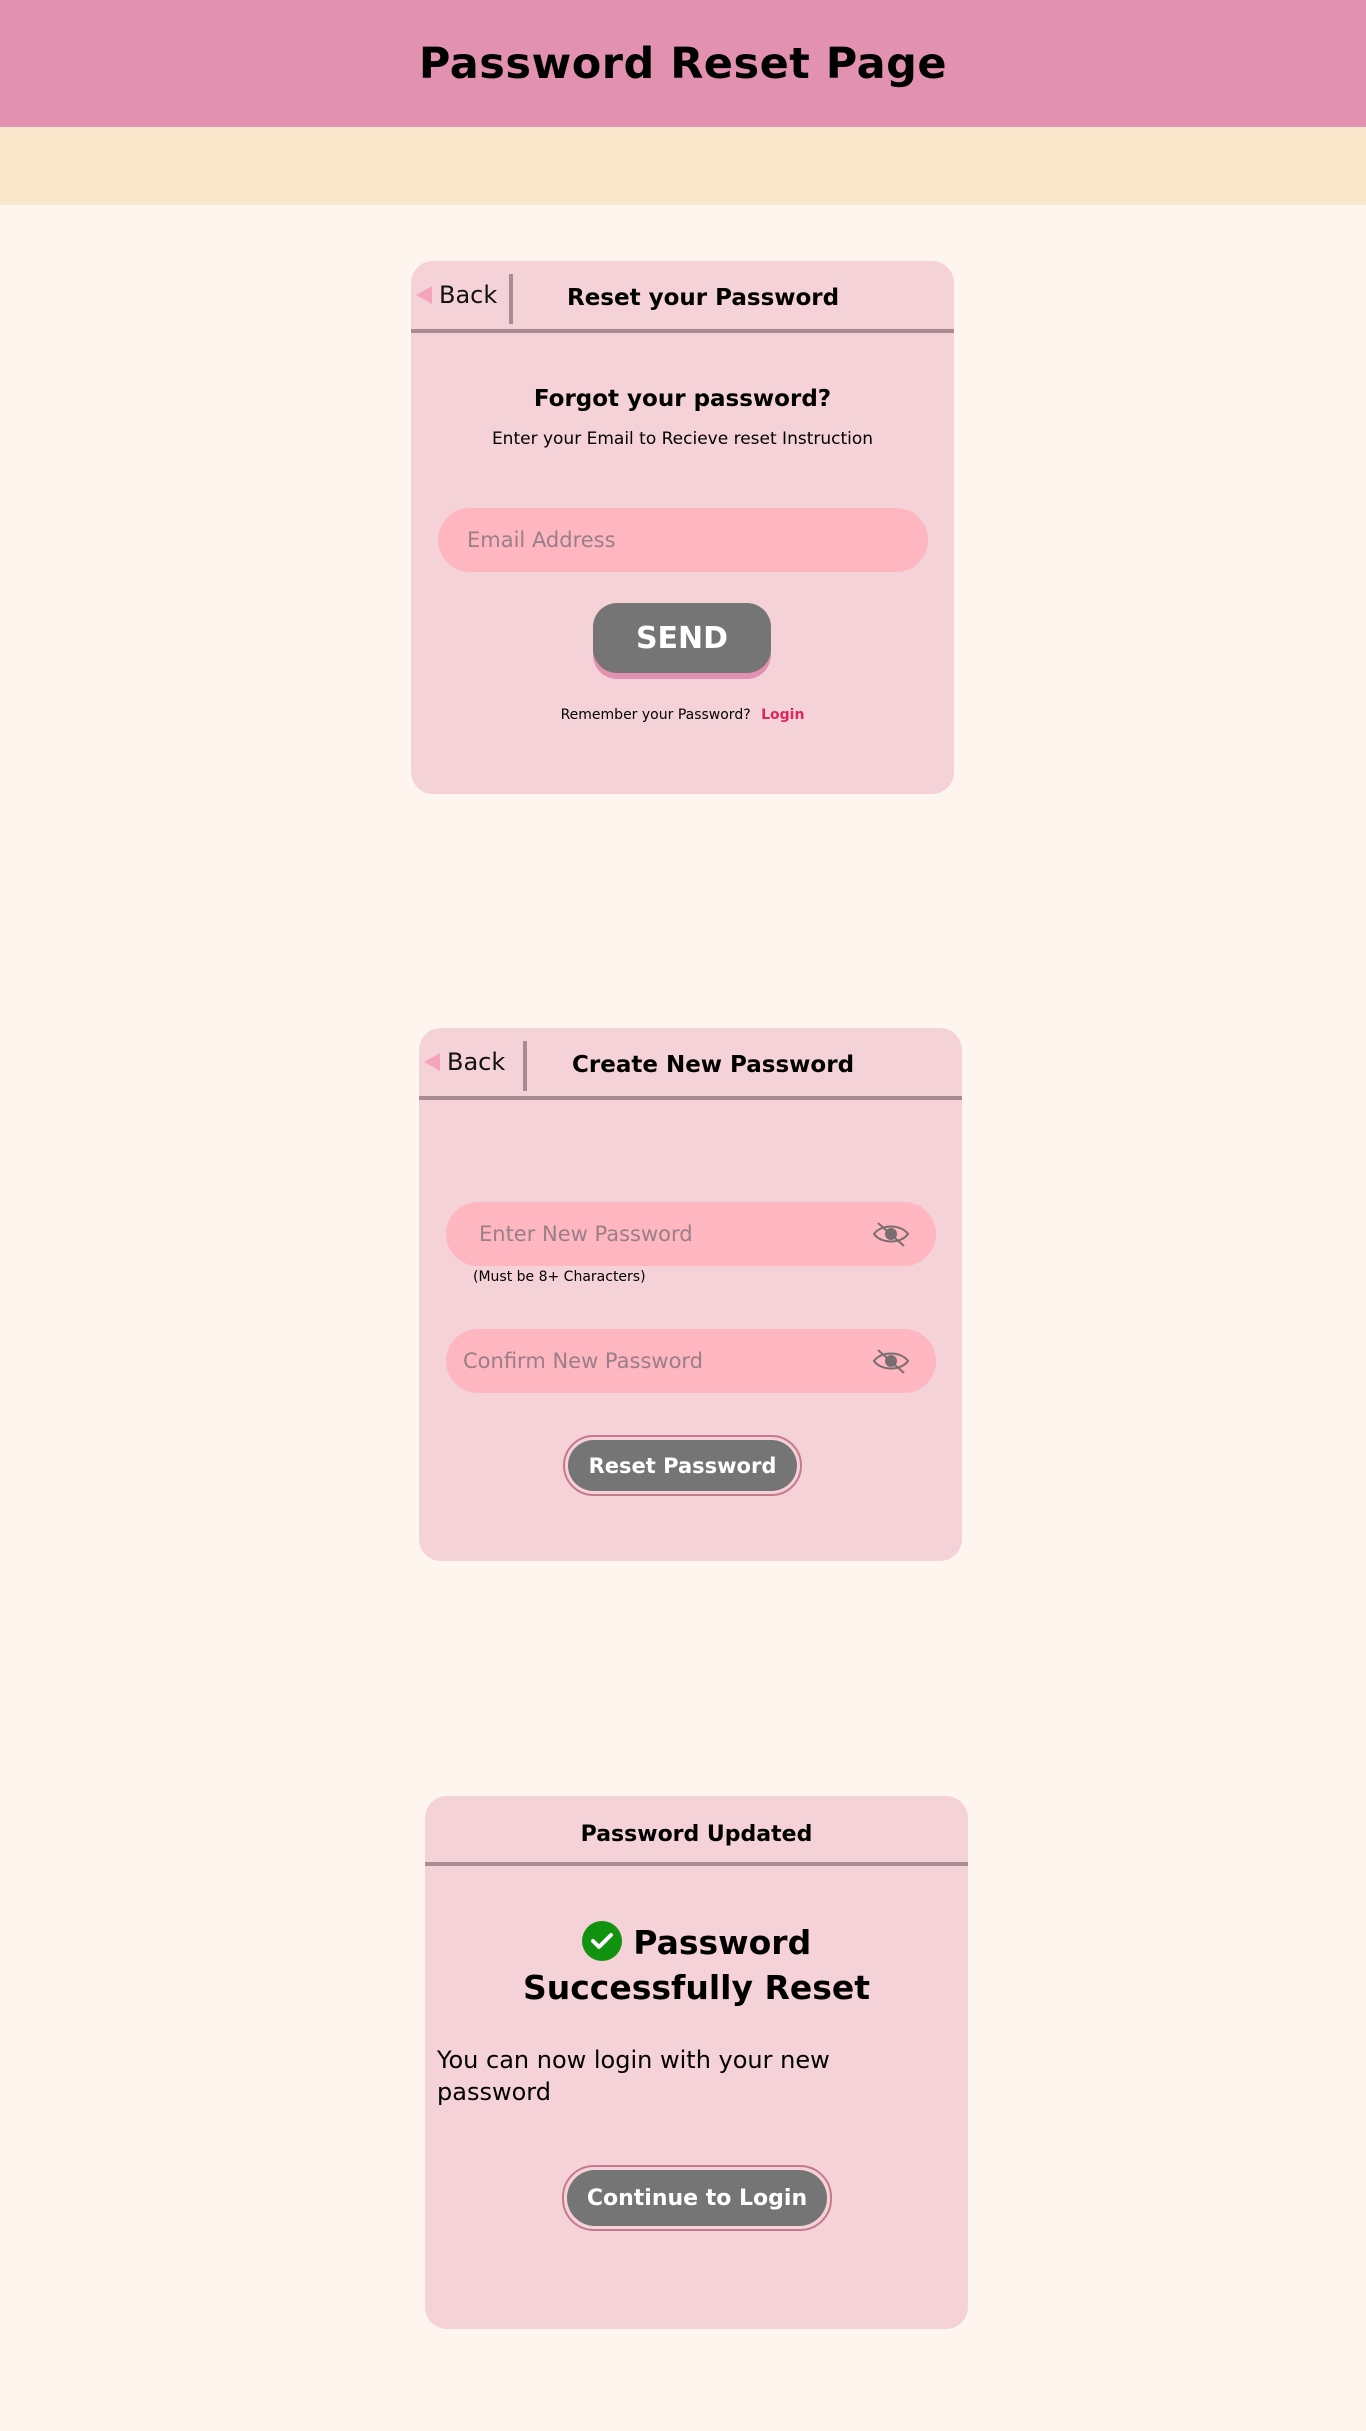 Image resolution: width=1366 pixels, height=2431 pixels. I want to click on continue-to-login-button: Continue to Login, so click(697, 2198).